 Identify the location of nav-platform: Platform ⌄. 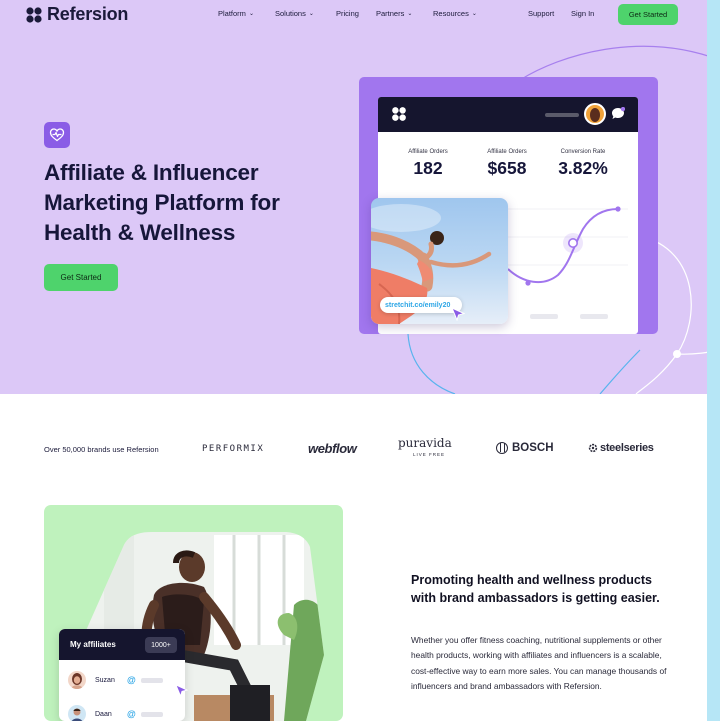
(236, 13).